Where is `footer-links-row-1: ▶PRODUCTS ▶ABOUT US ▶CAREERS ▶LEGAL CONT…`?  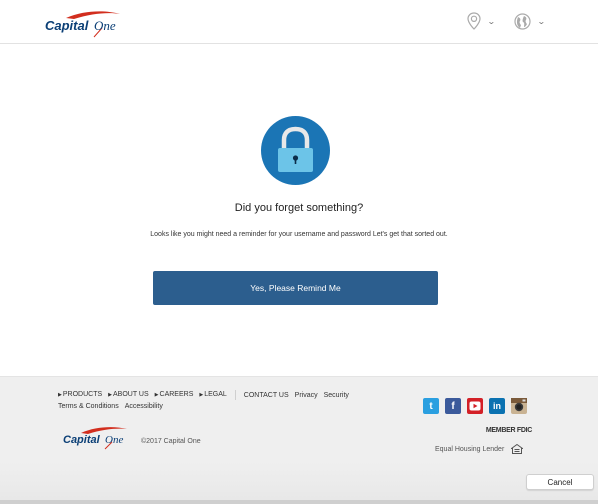
footer-links-row-1: ▶PRODUCTS ▶ABOUT US ▶CAREERS ▶LEGAL CONT… is located at coordinates (223, 395).